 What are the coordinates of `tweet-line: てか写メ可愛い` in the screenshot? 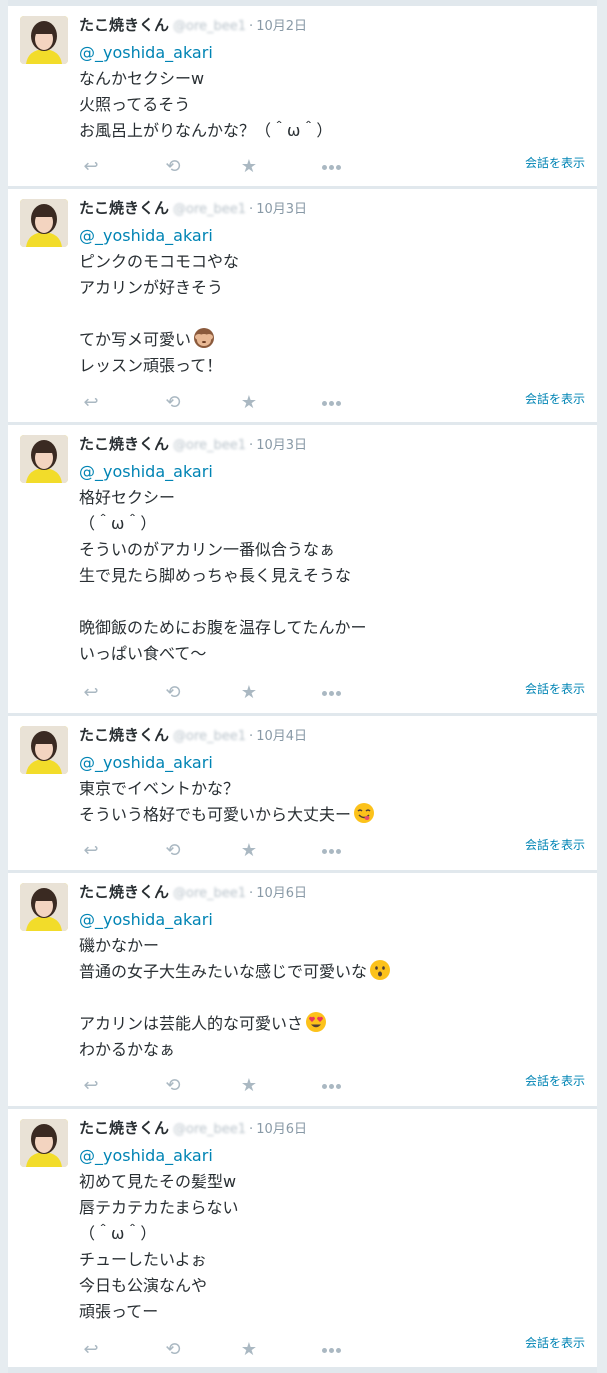 It's located at (329, 340).